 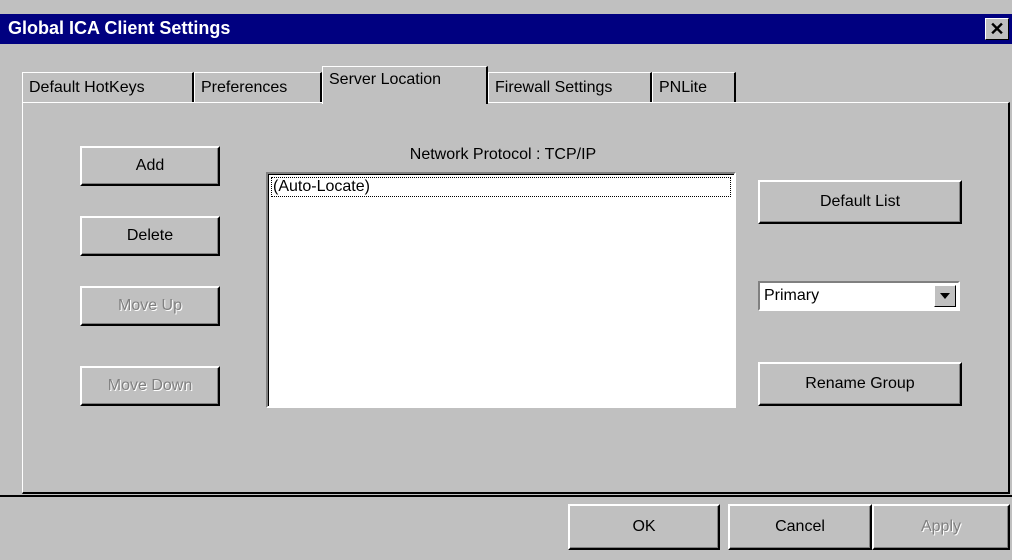 What do you see at coordinates (792, 295) in the screenshot?
I see `group-select-value: Primary` at bounding box center [792, 295].